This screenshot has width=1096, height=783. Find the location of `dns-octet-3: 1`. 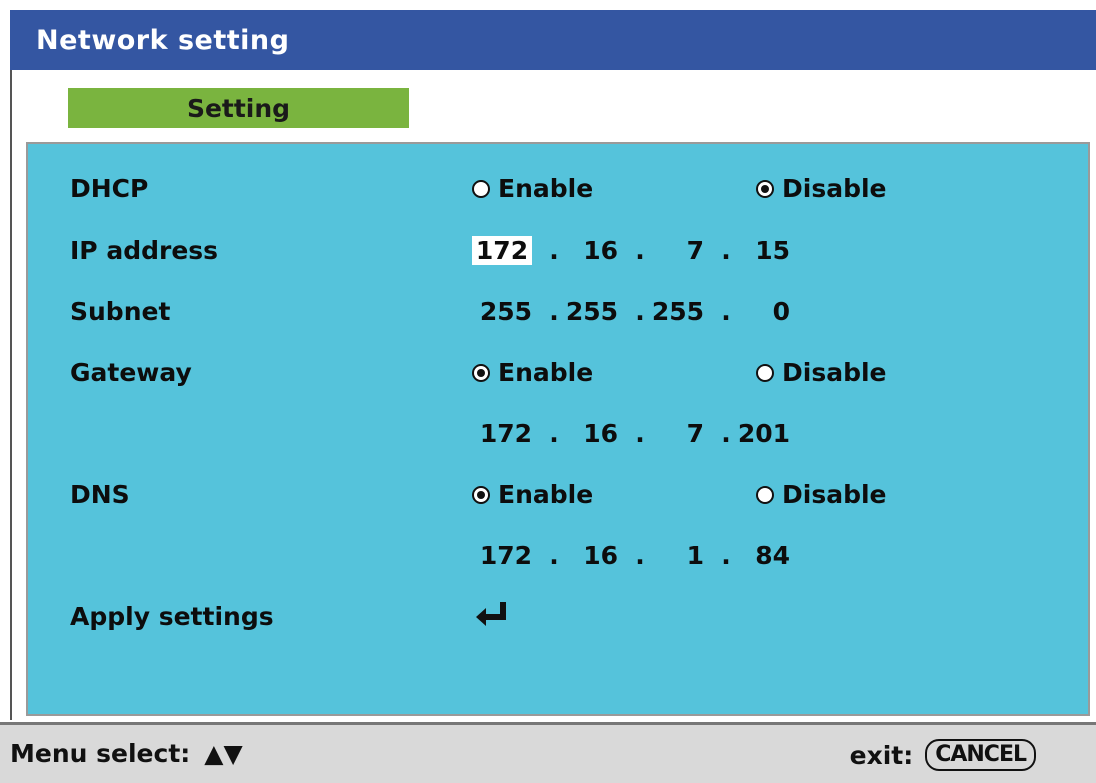

dns-octet-3: 1 is located at coordinates (674, 555).